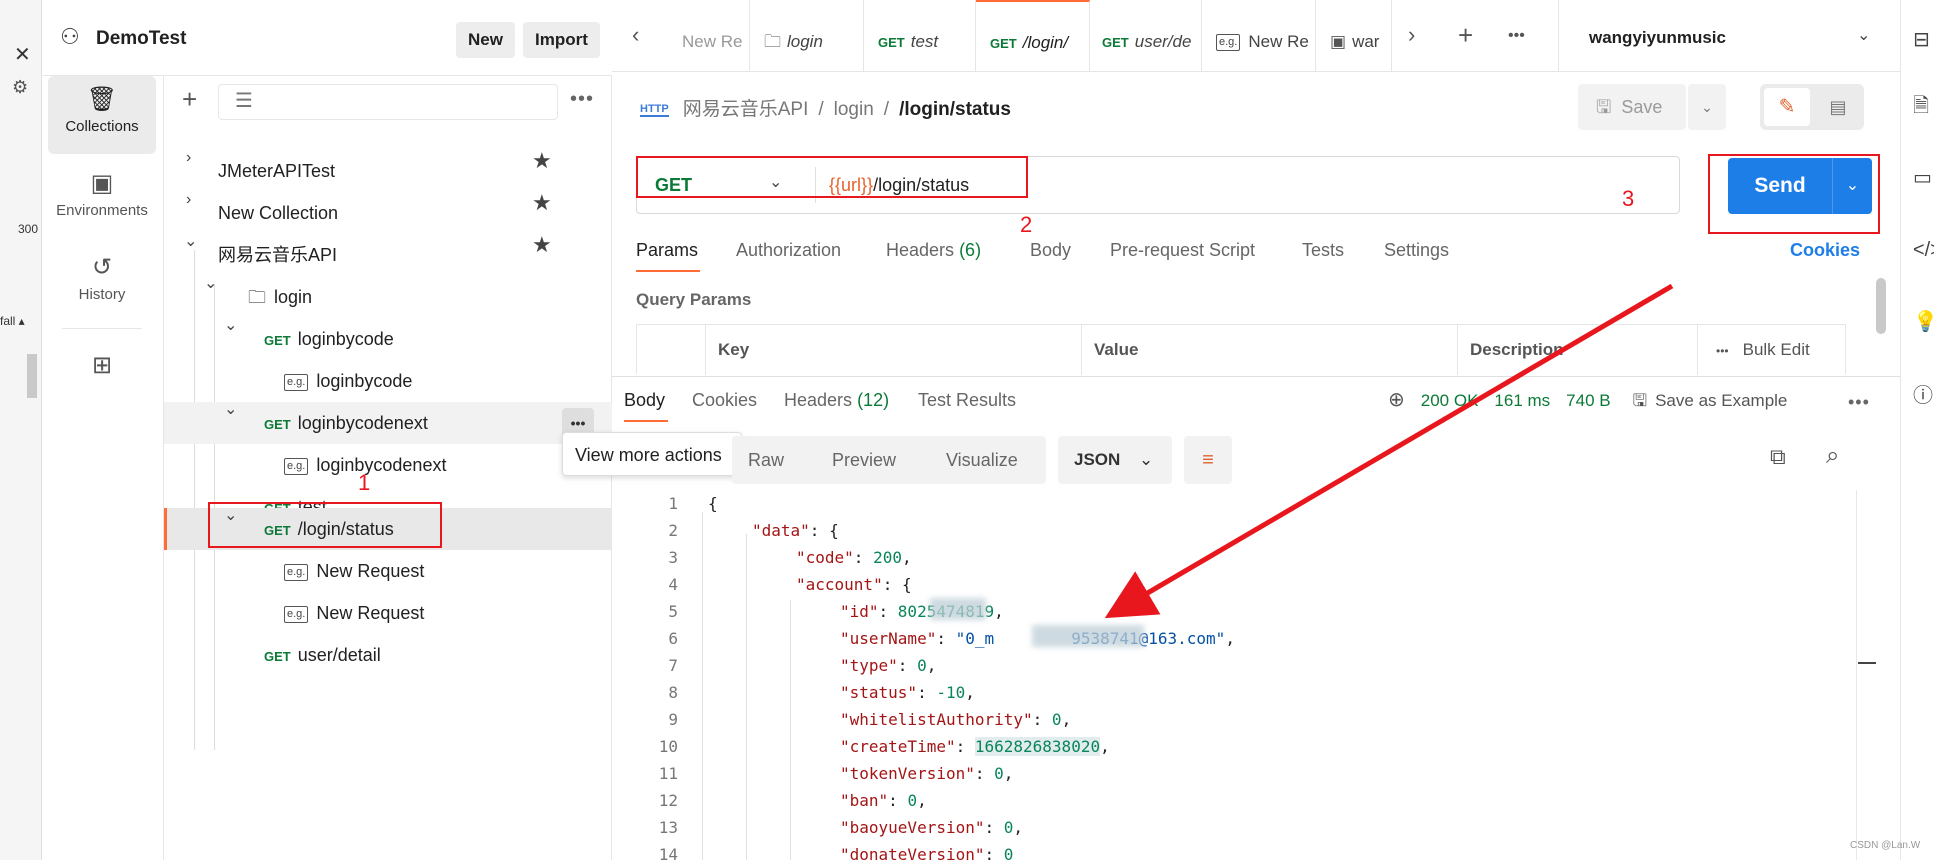 The image size is (1934, 860). I want to click on watermark: CSDN @Lan.W, so click(1885, 845).